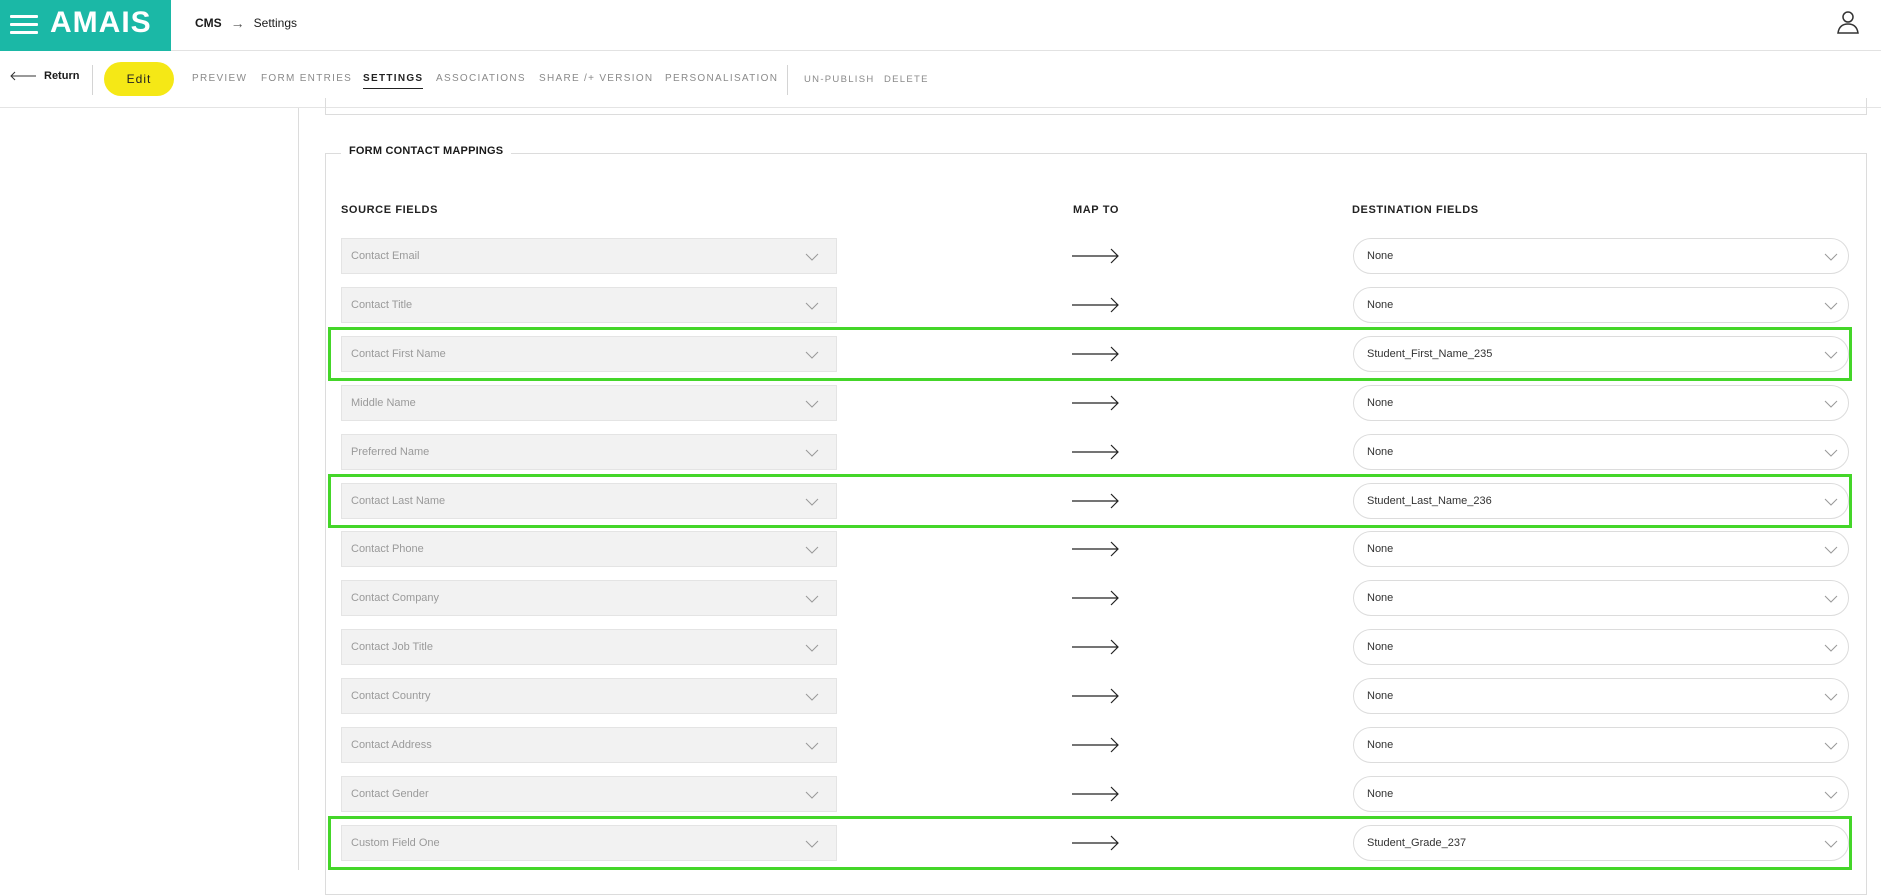  I want to click on mapping-row: Contact Country None, so click(1095, 697).